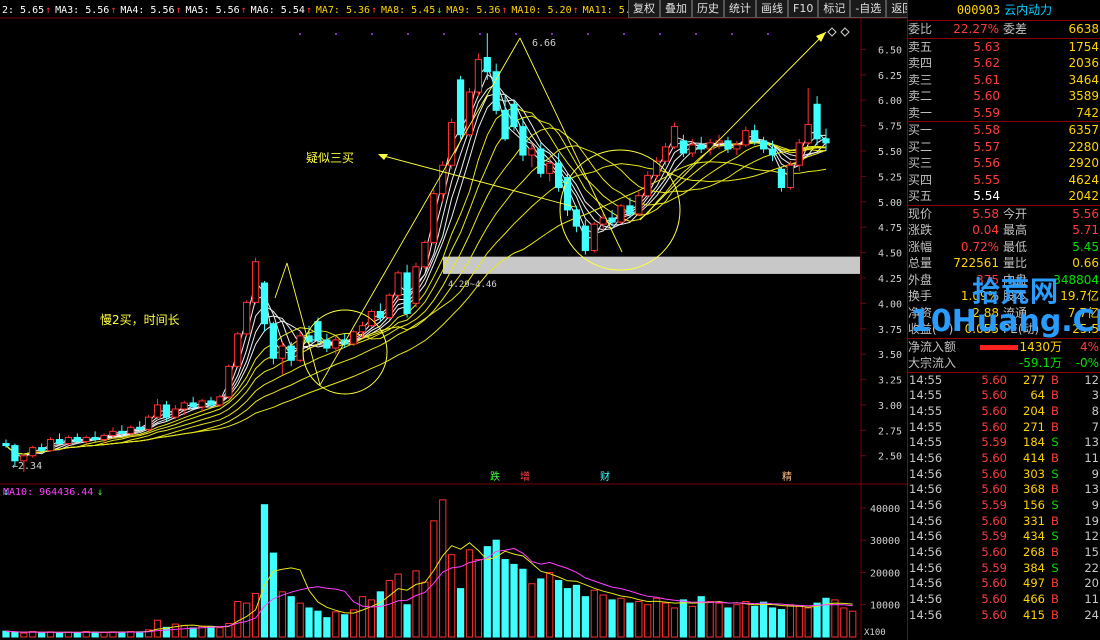  What do you see at coordinates (868, 9) in the screenshot?
I see `toolbar-button-7: -自选` at bounding box center [868, 9].